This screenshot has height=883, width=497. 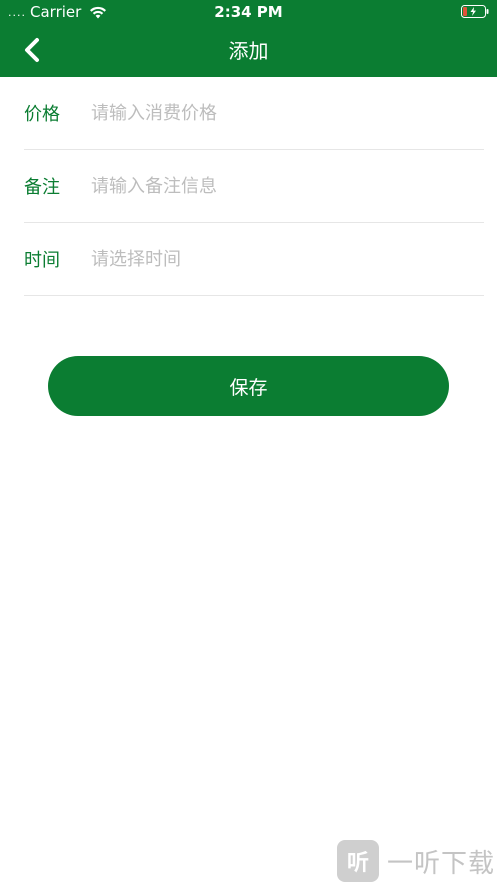 What do you see at coordinates (441, 863) in the screenshot?
I see `watermark-text: 一听下载` at bounding box center [441, 863].